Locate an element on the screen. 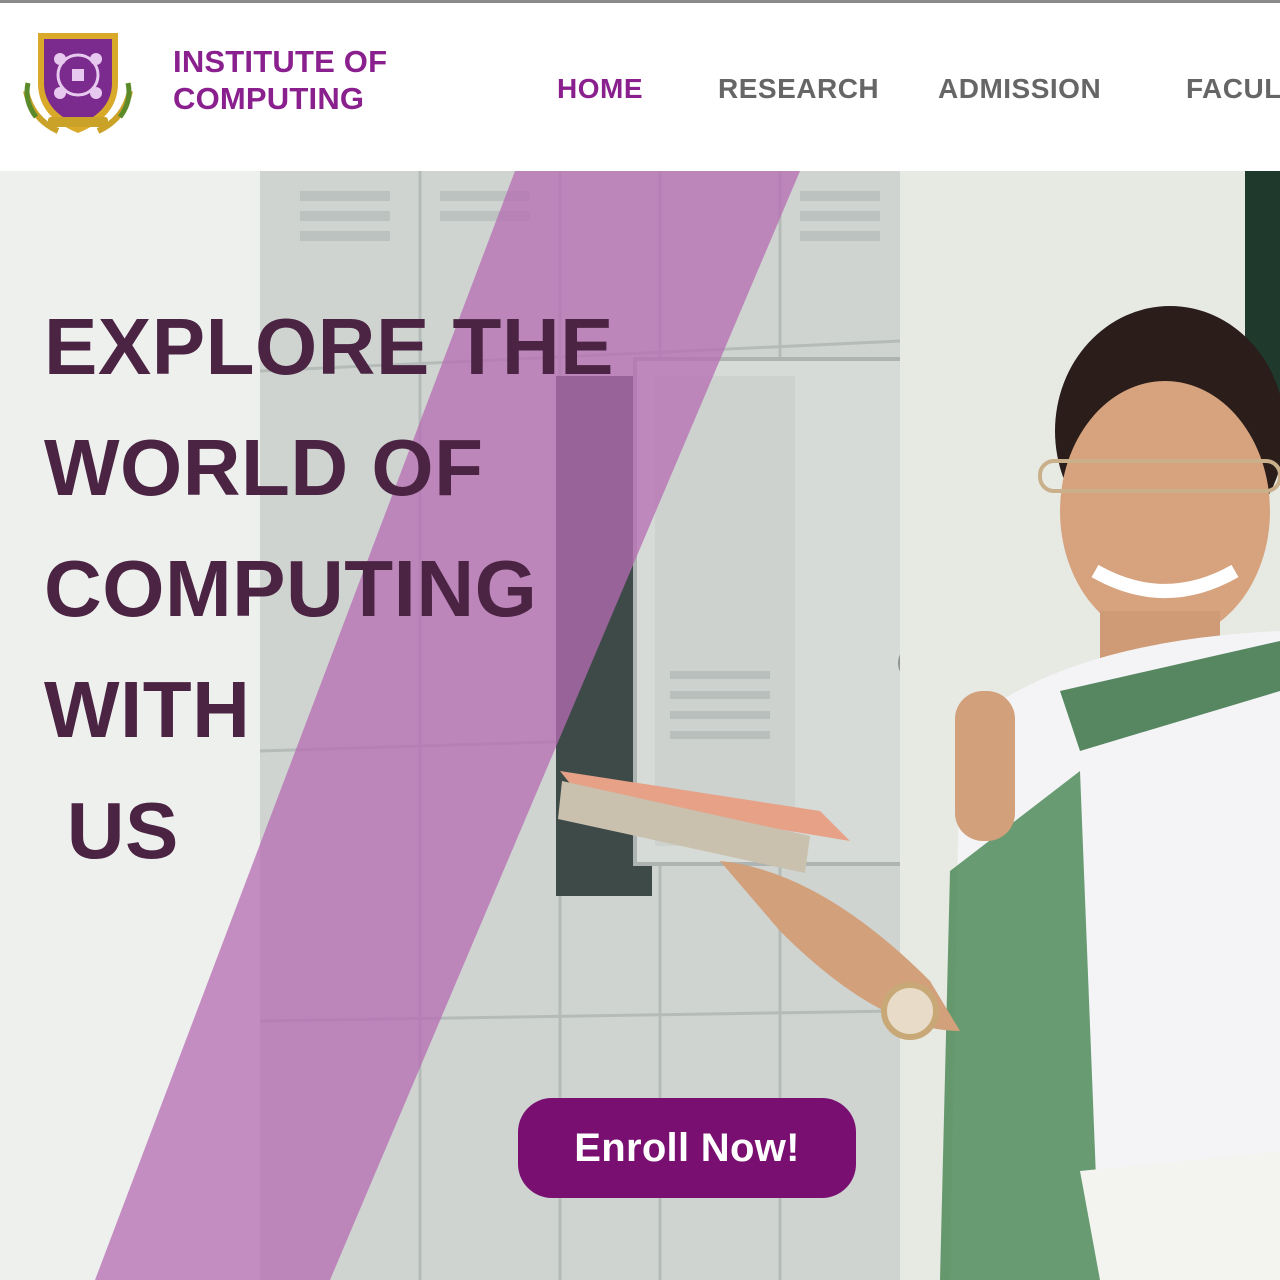 This screenshot has height=1280, width=1280. nav-faculty: FACULT is located at coordinates (1233, 89).